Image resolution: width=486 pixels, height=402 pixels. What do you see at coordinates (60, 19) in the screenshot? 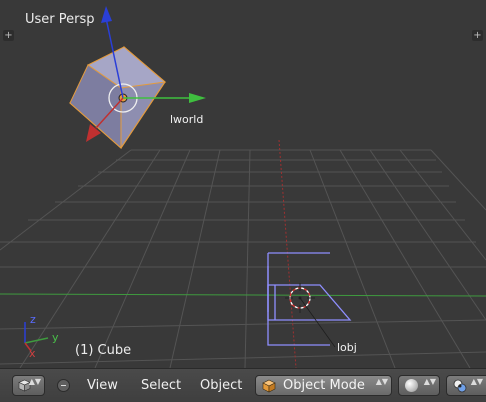
I see `view-perspective-label: User Persp` at bounding box center [60, 19].